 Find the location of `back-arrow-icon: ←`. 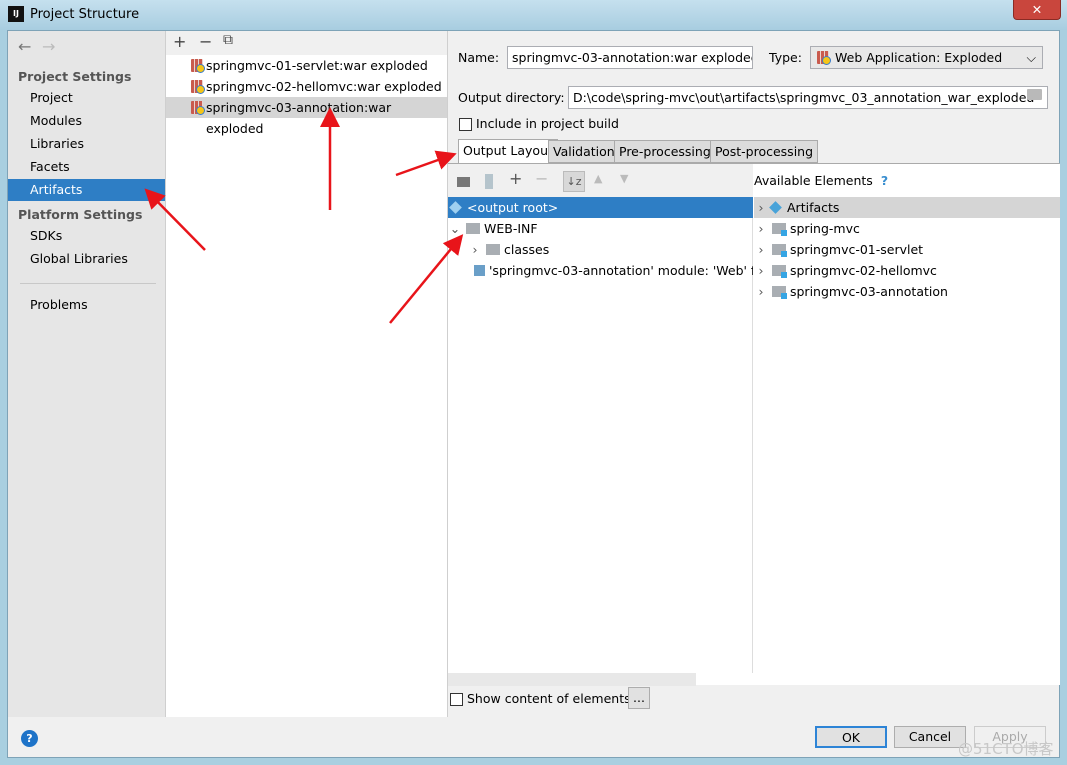

back-arrow-icon: ← is located at coordinates (24, 46).